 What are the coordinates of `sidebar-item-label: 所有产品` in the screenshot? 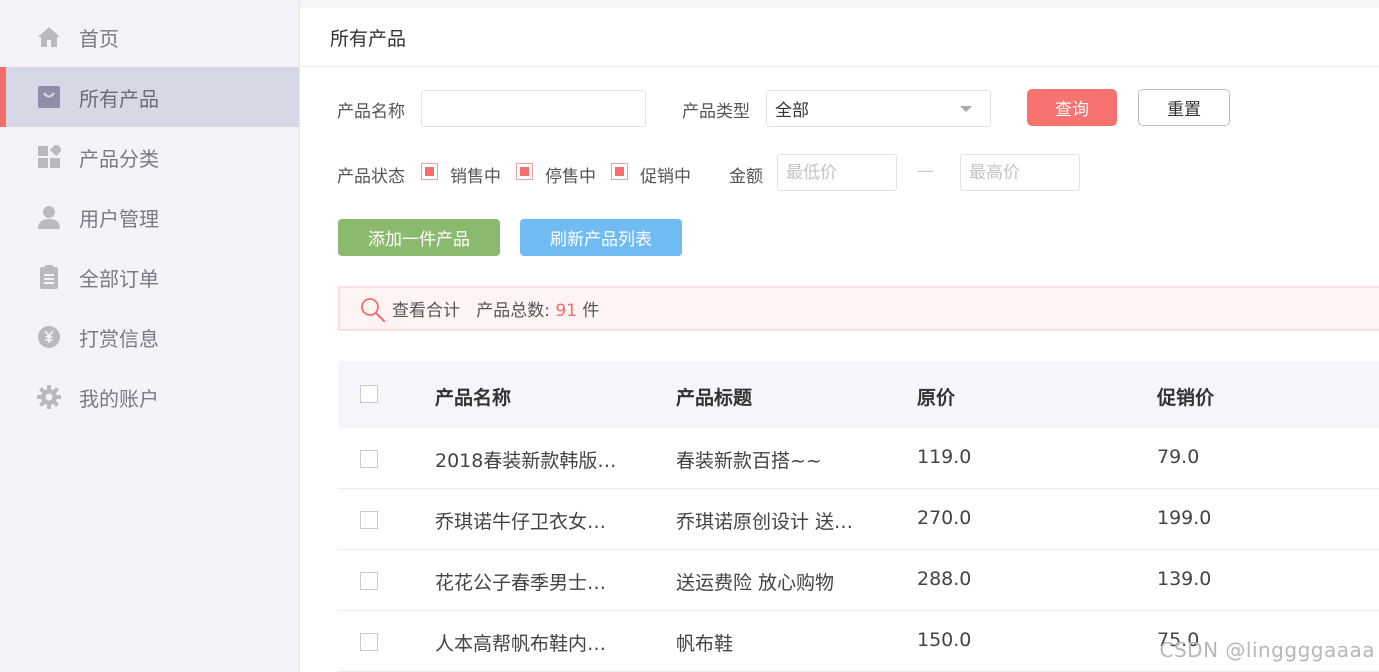 It's located at (119, 98).